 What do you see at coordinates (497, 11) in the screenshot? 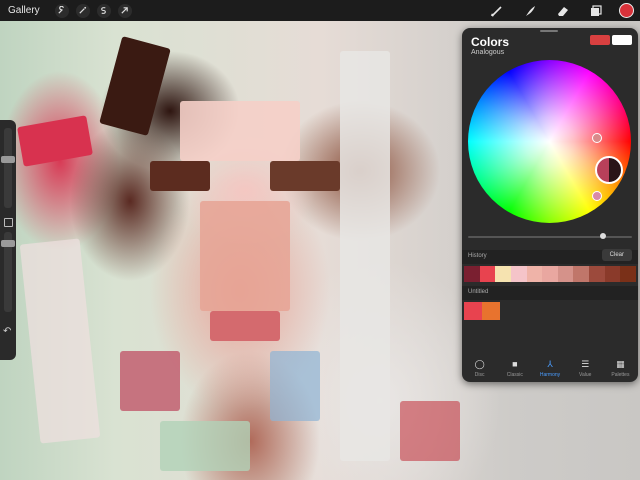
I see `brush-icon` at bounding box center [497, 11].